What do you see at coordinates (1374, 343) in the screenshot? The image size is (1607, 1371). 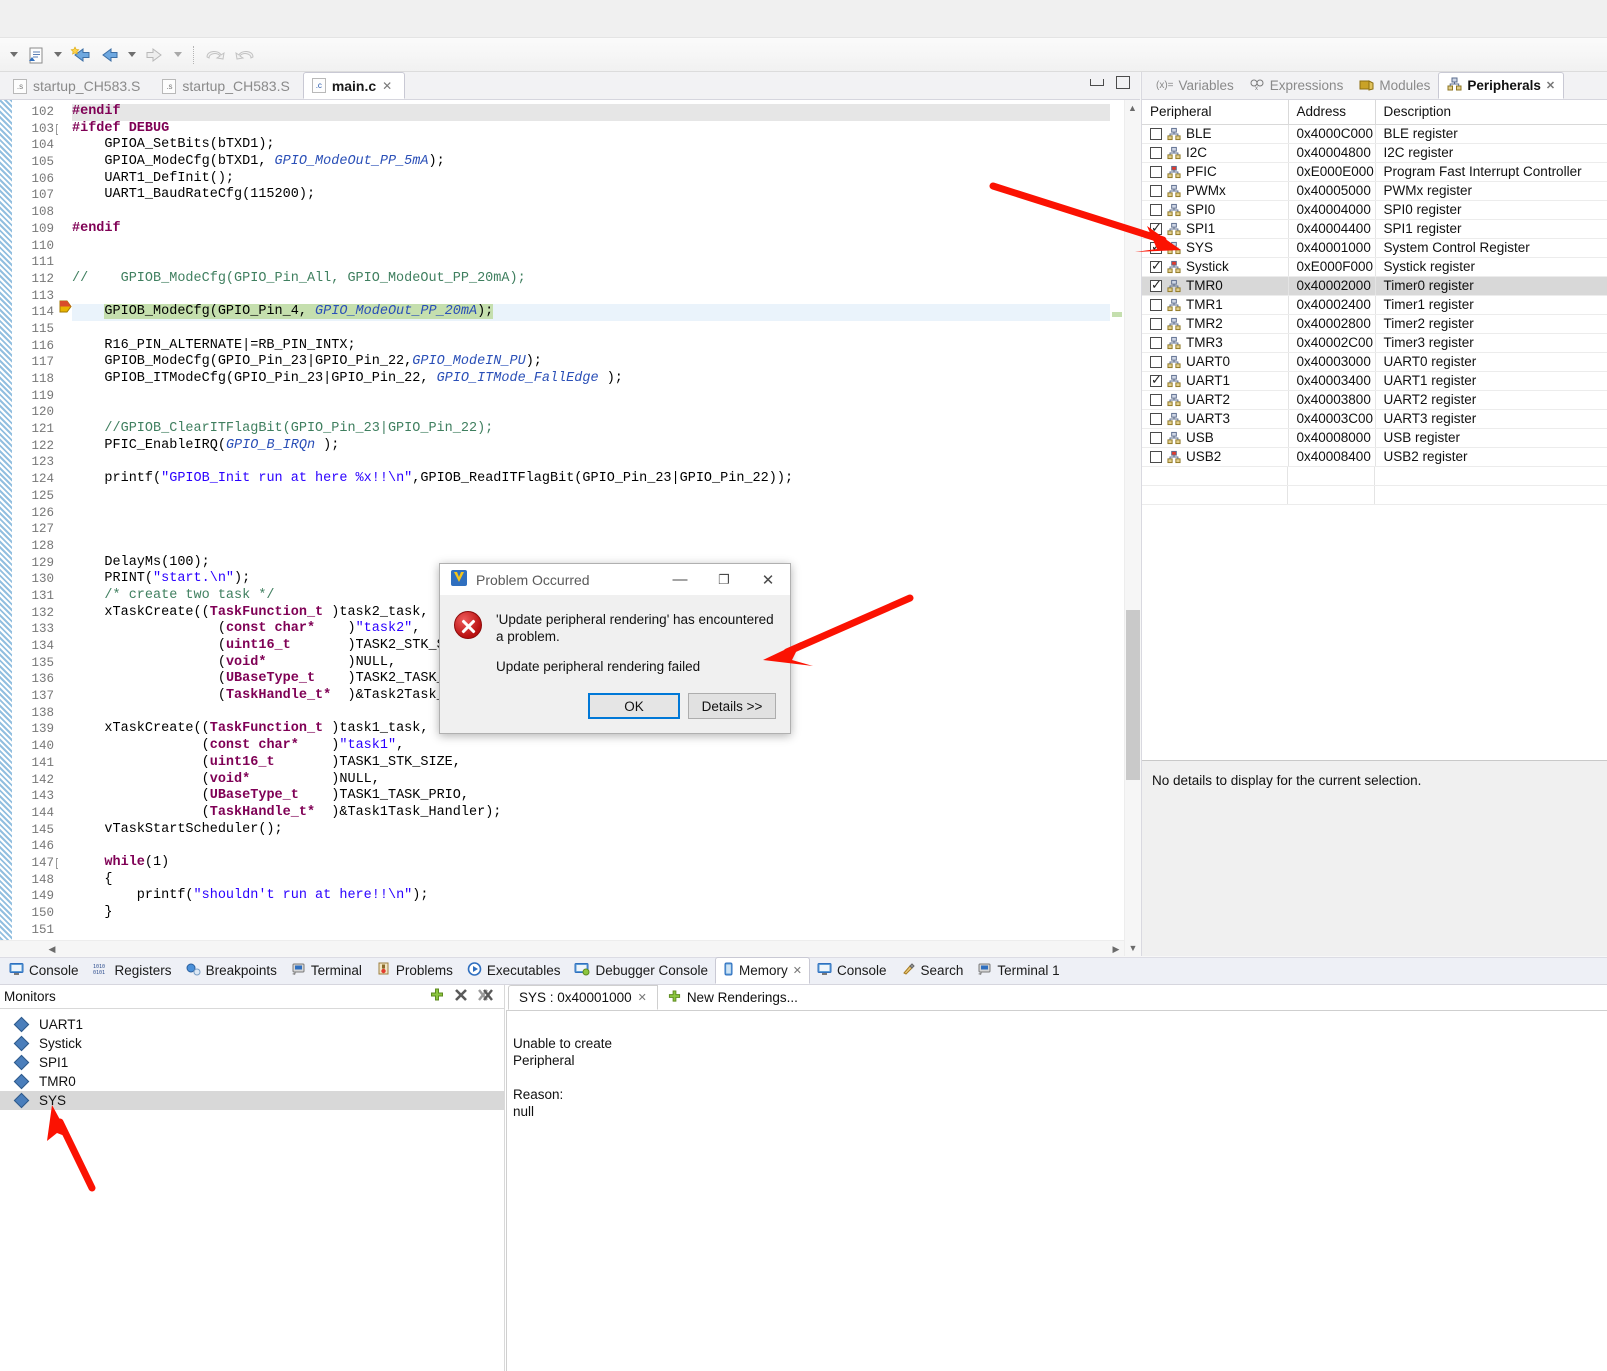 I see `table-row: TMR3 0x40002C00 Timer3 register` at bounding box center [1374, 343].